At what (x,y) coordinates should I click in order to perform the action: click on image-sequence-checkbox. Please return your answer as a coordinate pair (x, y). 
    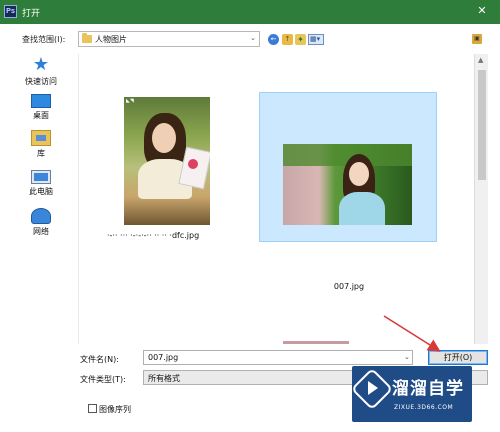
    Looking at the image, I should click on (92, 408).